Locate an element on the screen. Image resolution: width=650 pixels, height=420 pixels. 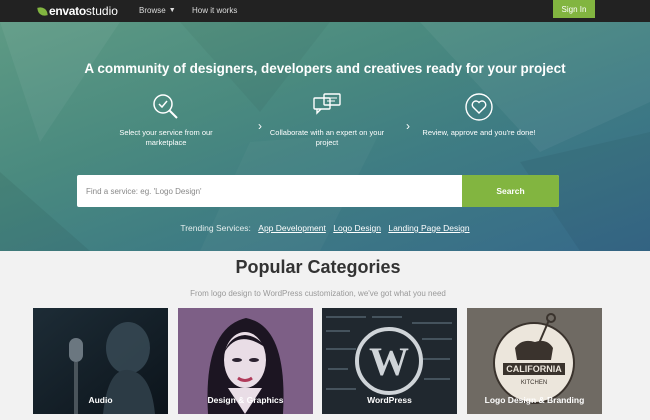
step-review: Review, approve and you're done! is located at coordinates (479, 115).